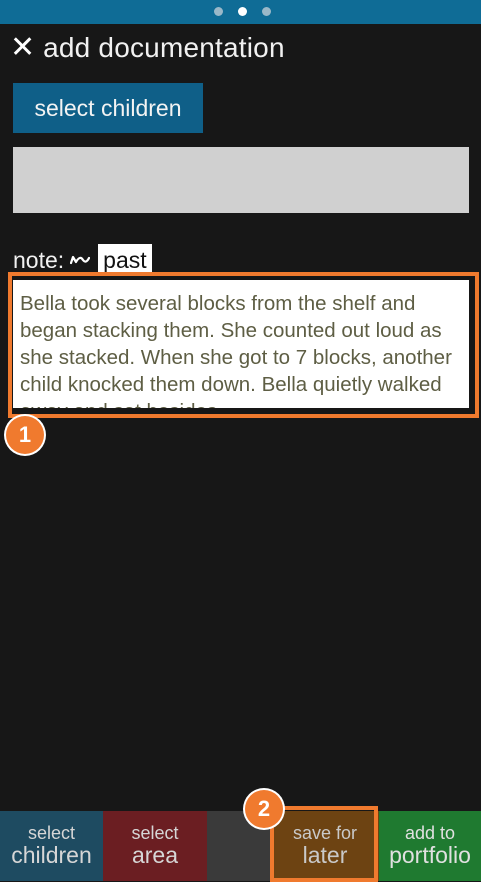 The height and width of the screenshot is (882, 481). What do you see at coordinates (51, 833) in the screenshot?
I see `select-children-tab-line1: select` at bounding box center [51, 833].